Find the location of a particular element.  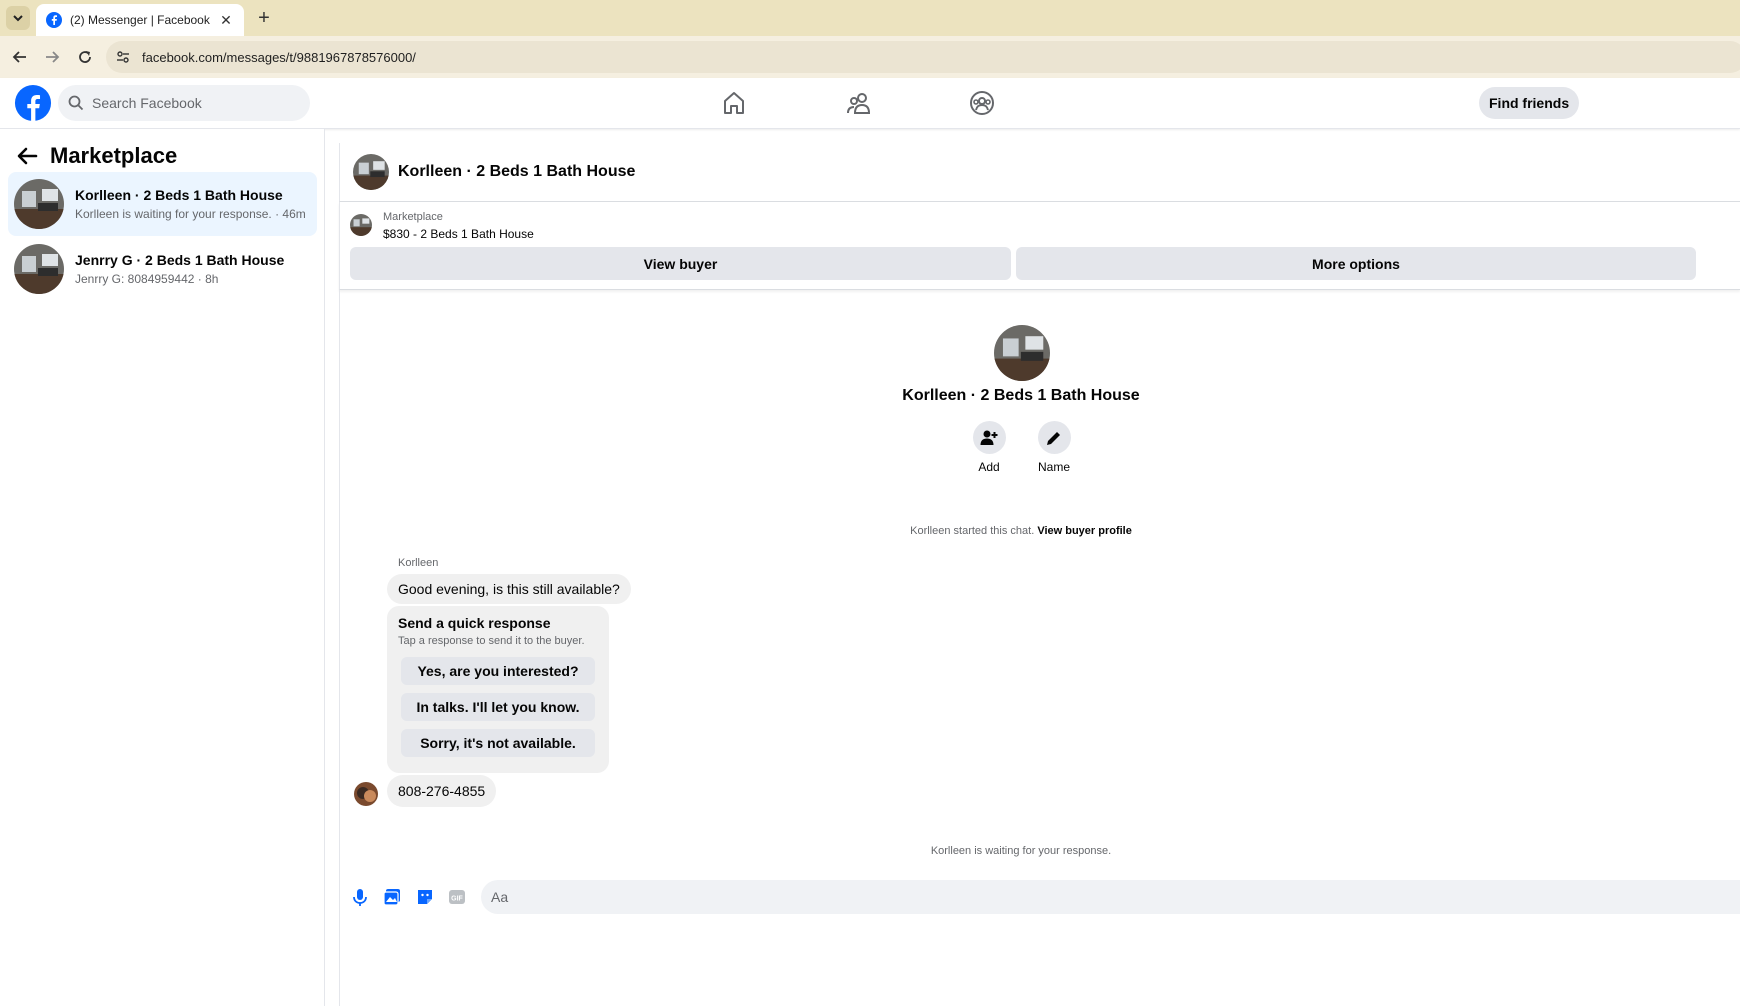

browser-tab: (2) Messenger | Facebook ✕ is located at coordinates (140, 20).